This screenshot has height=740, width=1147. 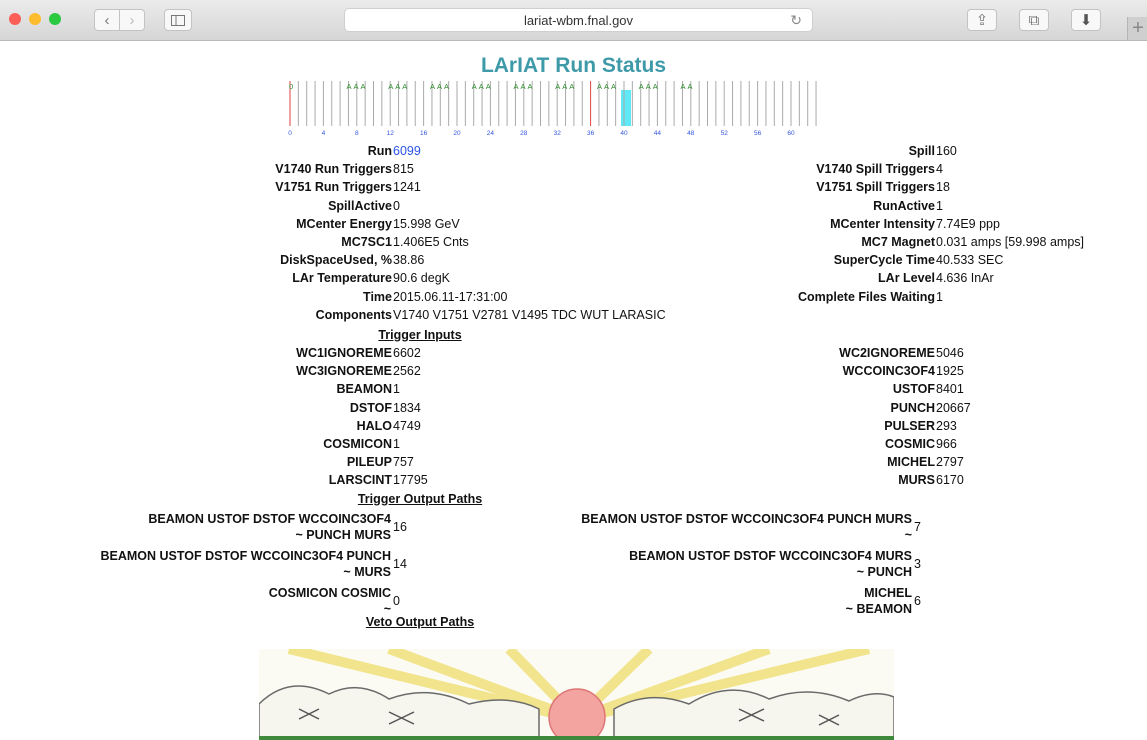 What do you see at coordinates (884, 260) in the screenshot?
I see `field-label: SuperCycle Time` at bounding box center [884, 260].